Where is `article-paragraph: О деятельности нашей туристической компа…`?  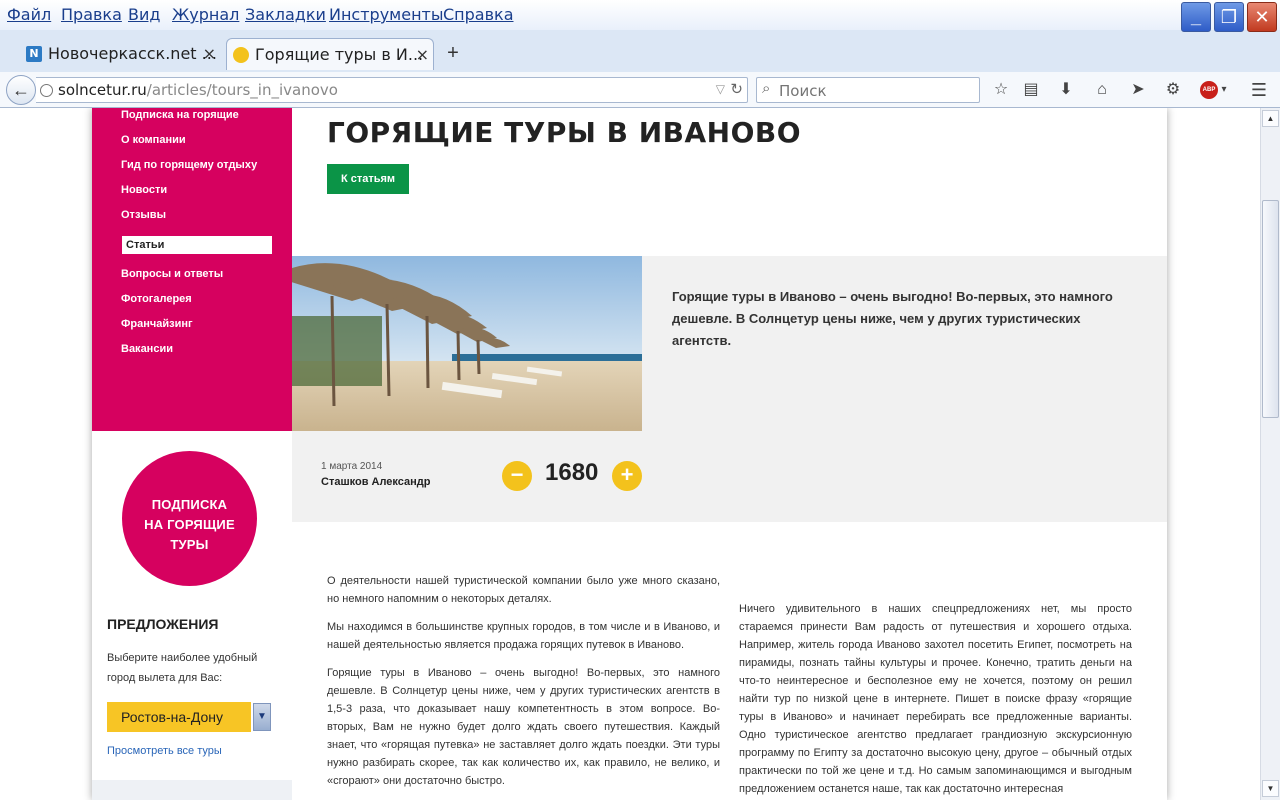
article-paragraph: О деятельности нашей туристической компа… is located at coordinates (523, 590).